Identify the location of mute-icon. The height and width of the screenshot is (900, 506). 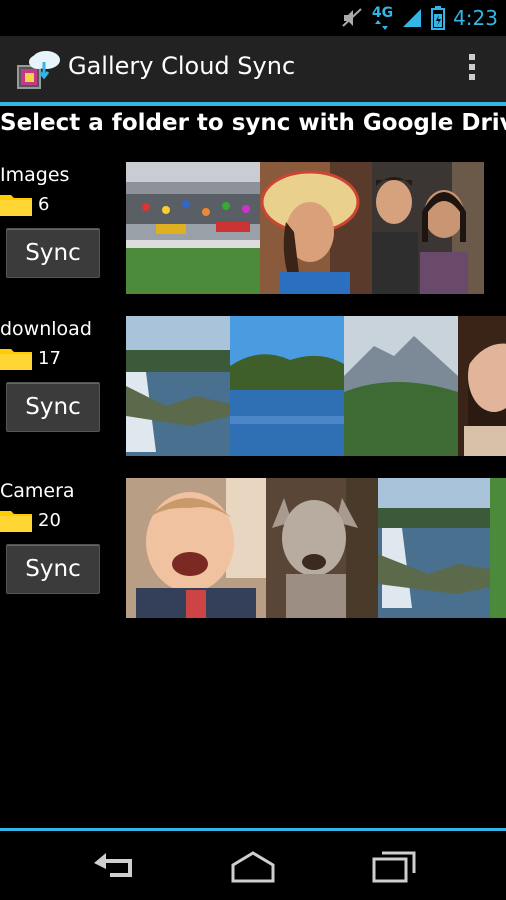
(352, 17).